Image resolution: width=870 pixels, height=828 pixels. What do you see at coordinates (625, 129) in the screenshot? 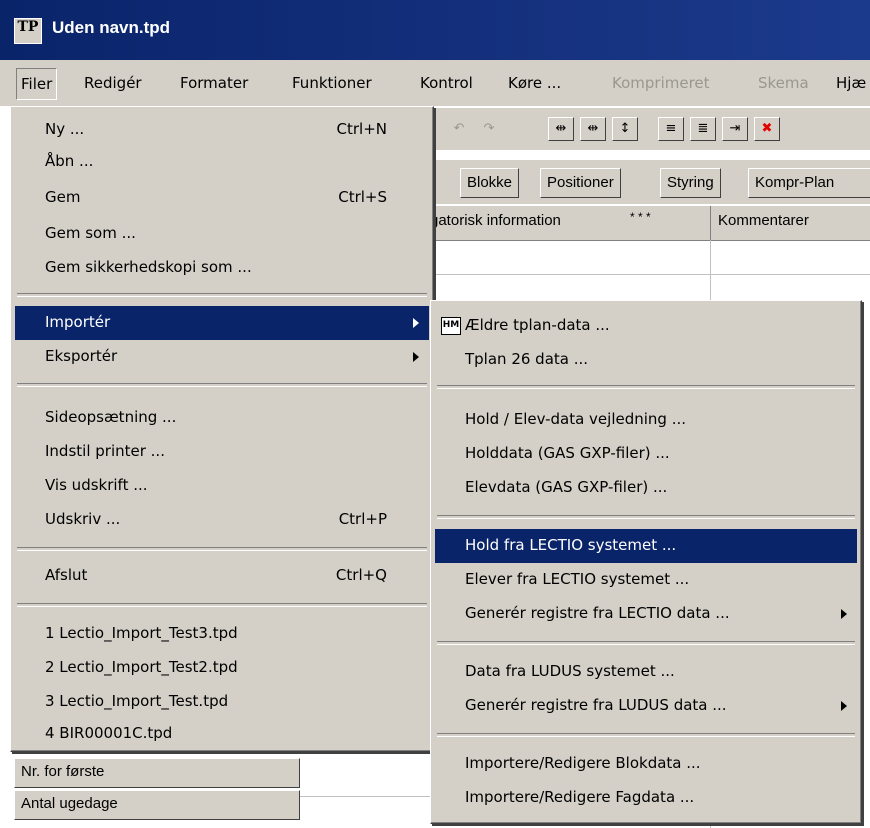
I see `fit-height-icon: ↕` at bounding box center [625, 129].